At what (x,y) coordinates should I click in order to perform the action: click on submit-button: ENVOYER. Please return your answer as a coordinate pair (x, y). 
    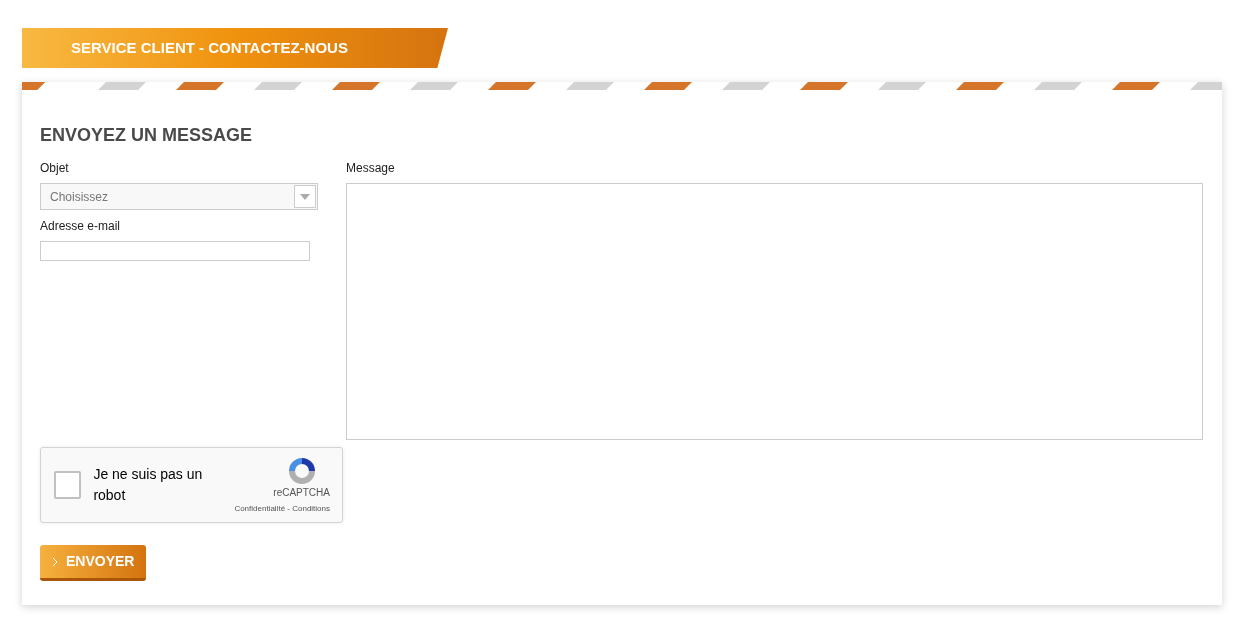
    Looking at the image, I should click on (93, 563).